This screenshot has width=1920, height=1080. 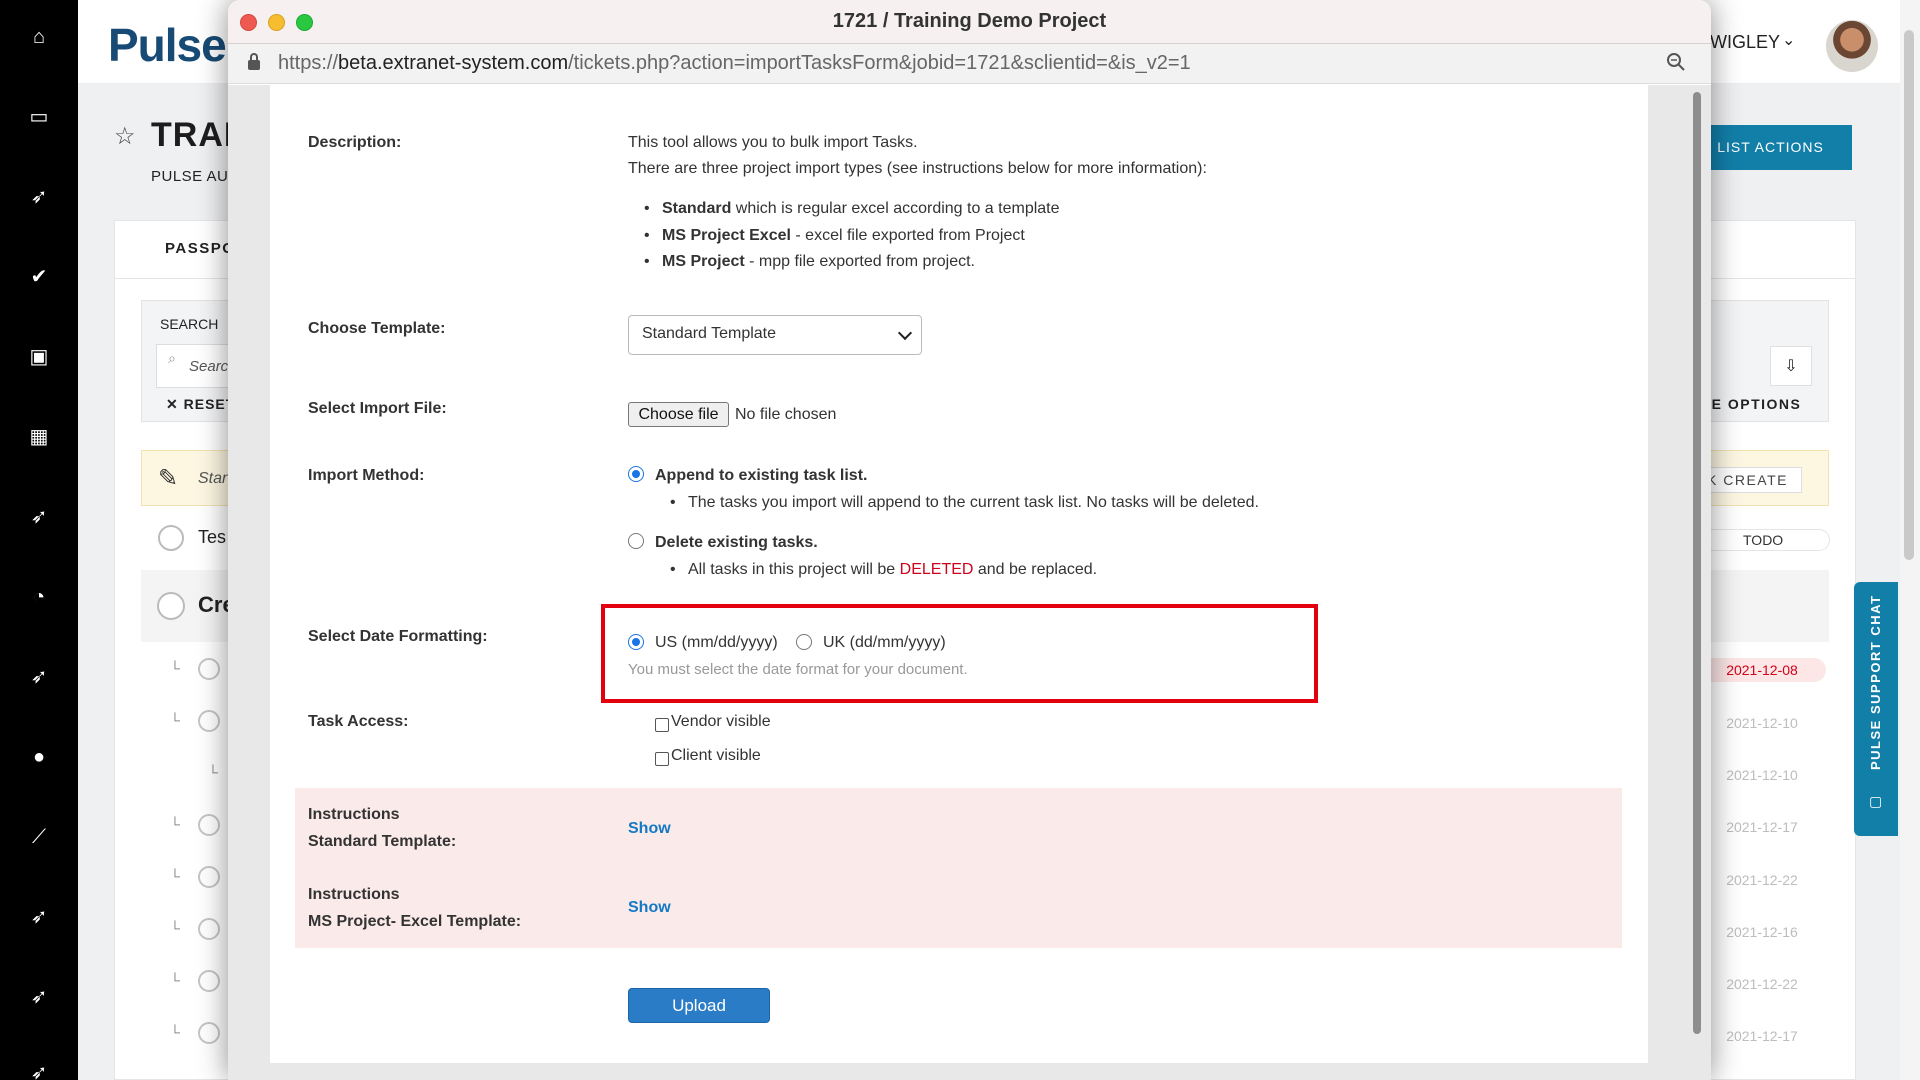 I want to click on search-icon: ⌕, so click(x=172, y=358).